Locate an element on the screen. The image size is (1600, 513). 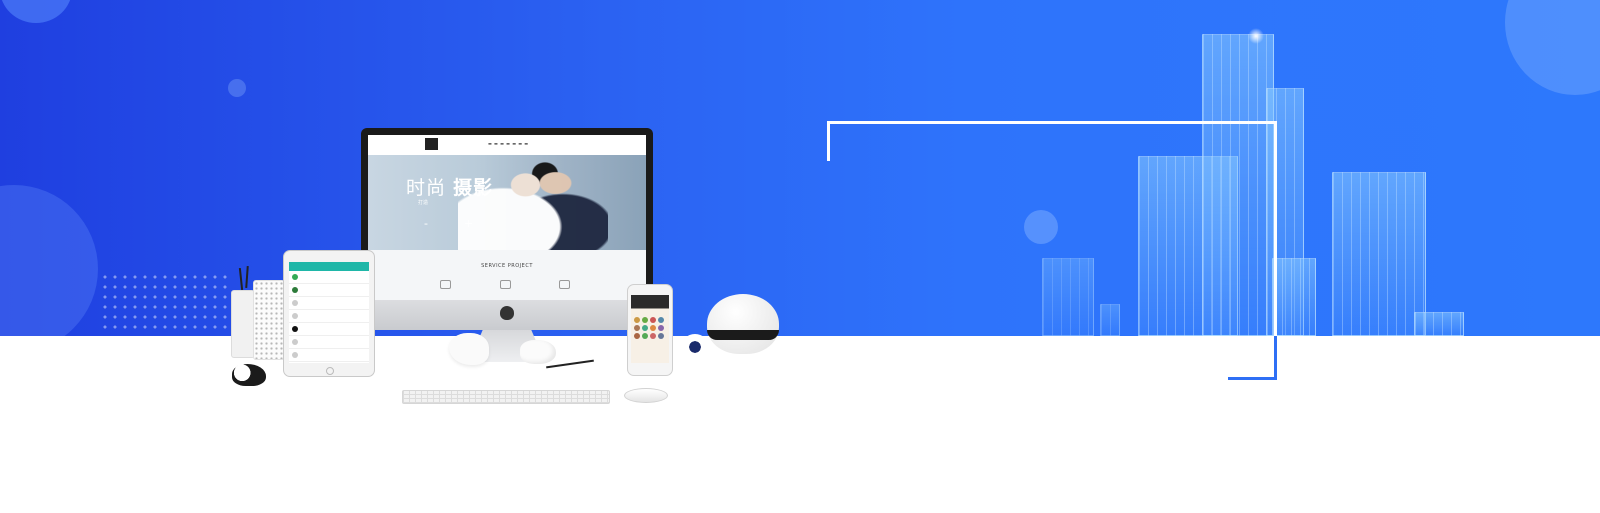
frame-bottom-edge is located at coordinates (1252, 378).